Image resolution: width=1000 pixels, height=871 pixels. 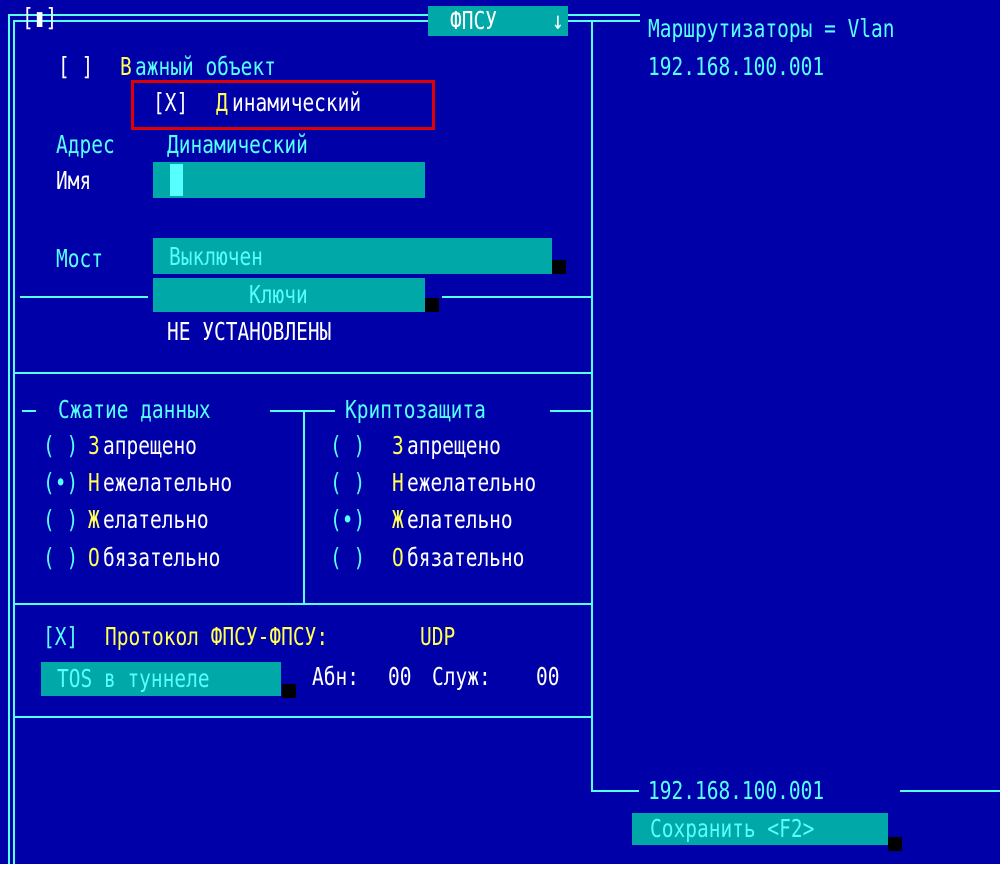 I want to click on tos-button-shadow, so click(x=289, y=691).